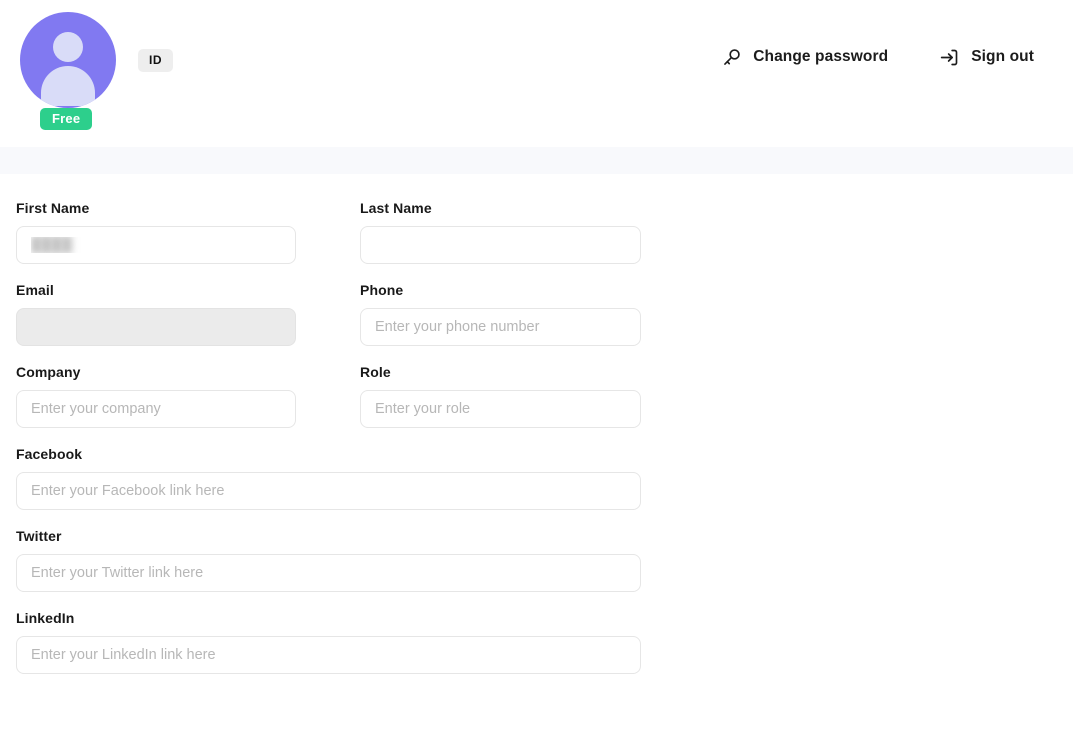 This screenshot has width=1073, height=734. Describe the element at coordinates (1002, 56) in the screenshot. I see `sign-out-label: Sign out` at that location.